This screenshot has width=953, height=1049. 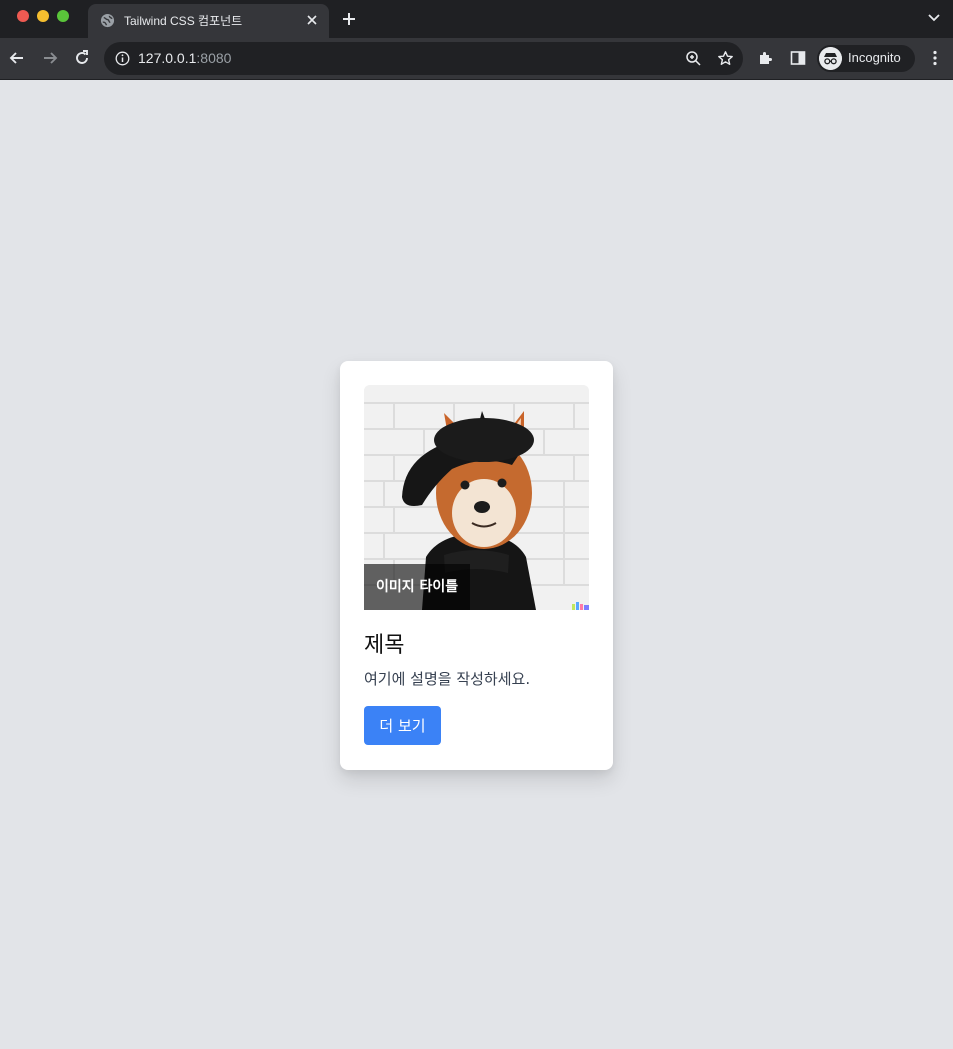 What do you see at coordinates (766, 58) in the screenshot?
I see `extensions-puzzle-icon` at bounding box center [766, 58].